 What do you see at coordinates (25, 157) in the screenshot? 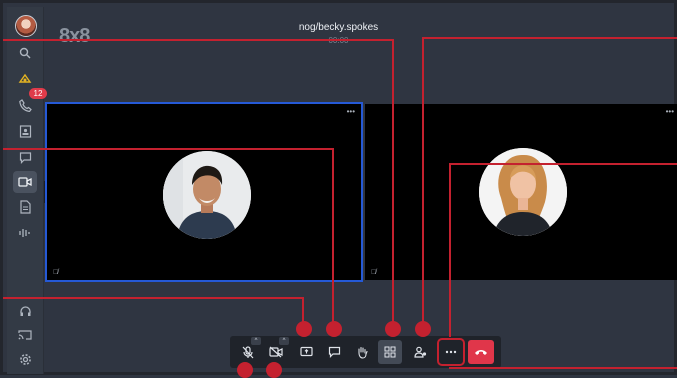
I see `chat-icon` at bounding box center [25, 157].